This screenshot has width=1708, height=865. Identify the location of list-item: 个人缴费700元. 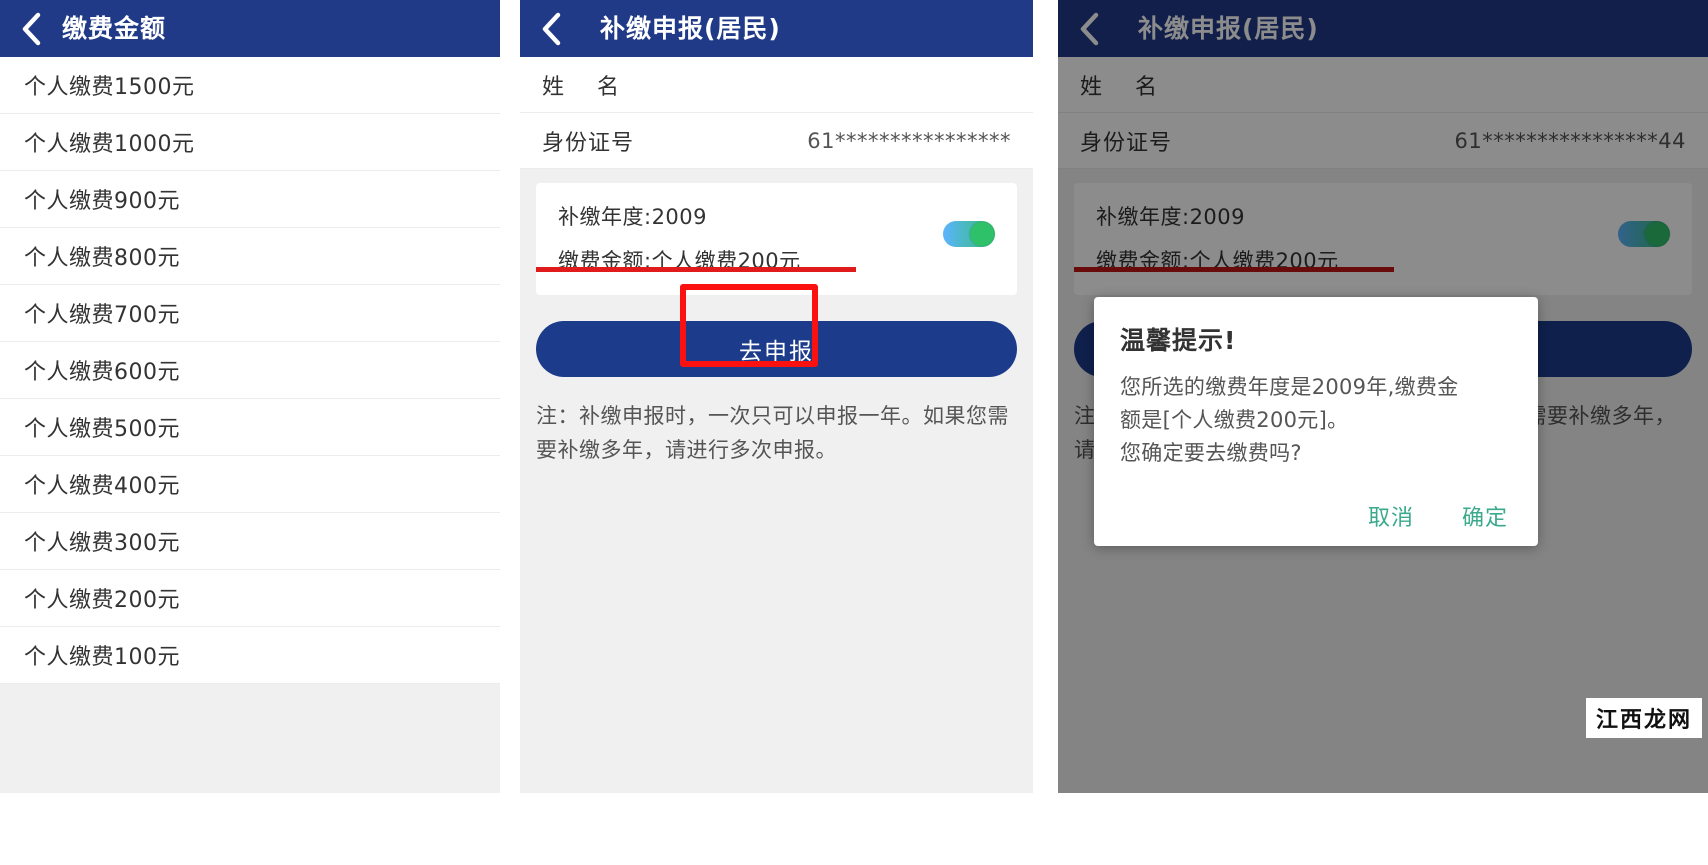
(250, 313).